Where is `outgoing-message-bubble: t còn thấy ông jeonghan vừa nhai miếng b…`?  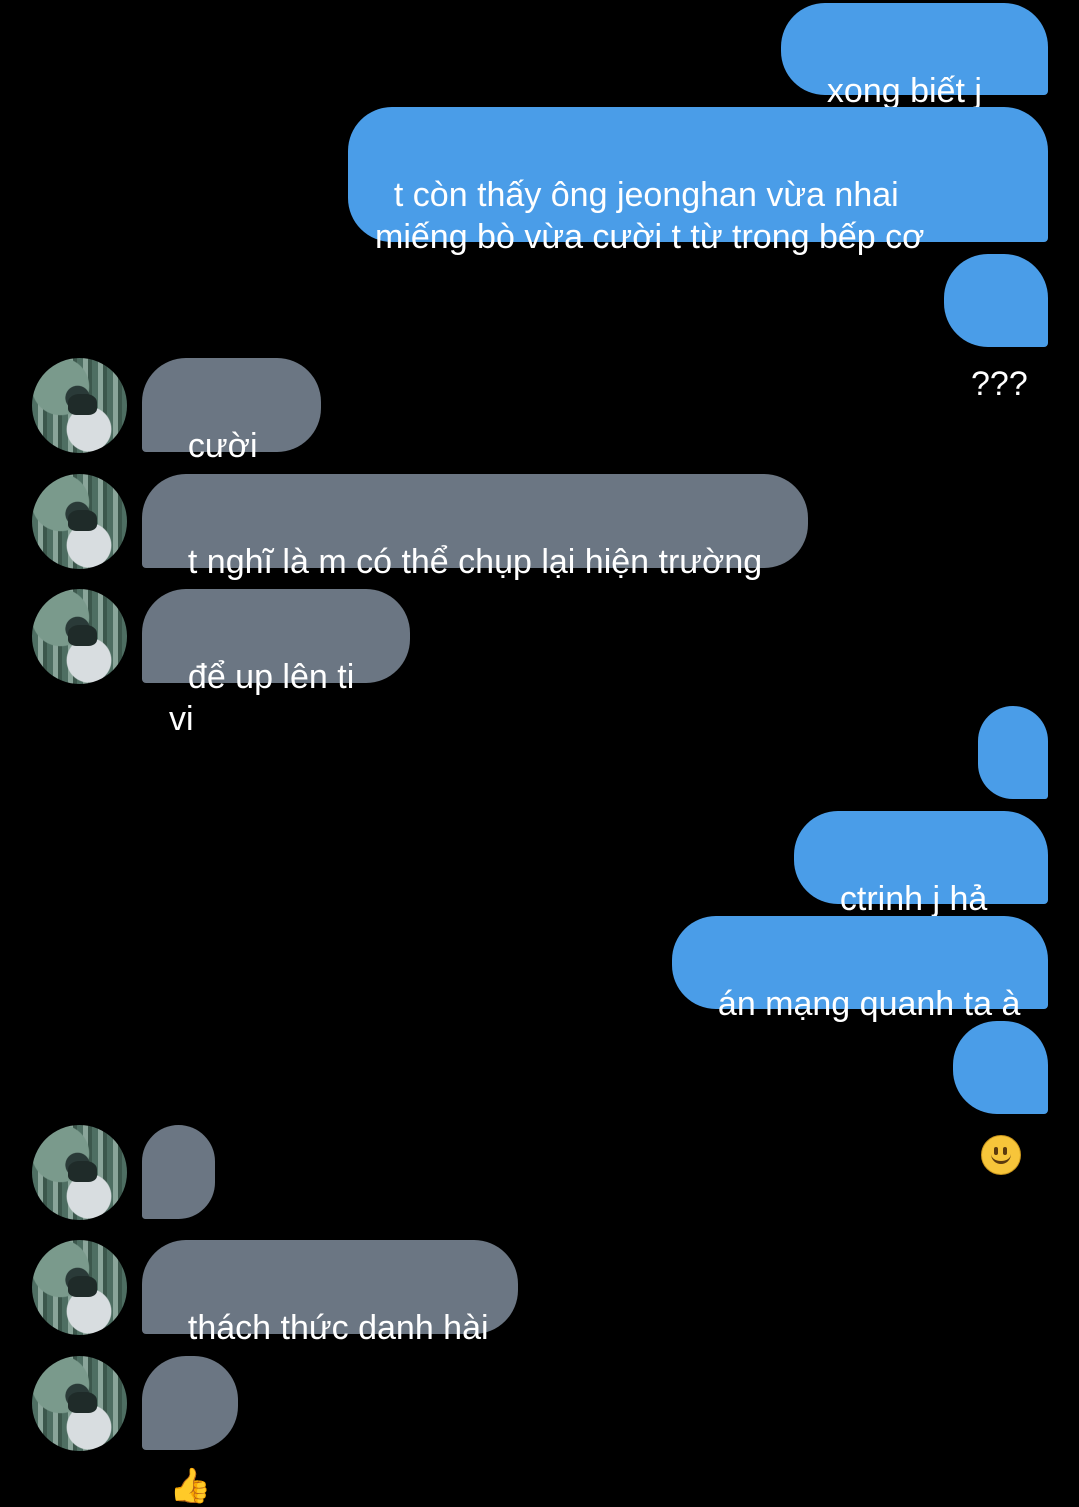
outgoing-message-bubble: t còn thấy ông jeonghan vừa nhai miếng b… is located at coordinates (698, 181).